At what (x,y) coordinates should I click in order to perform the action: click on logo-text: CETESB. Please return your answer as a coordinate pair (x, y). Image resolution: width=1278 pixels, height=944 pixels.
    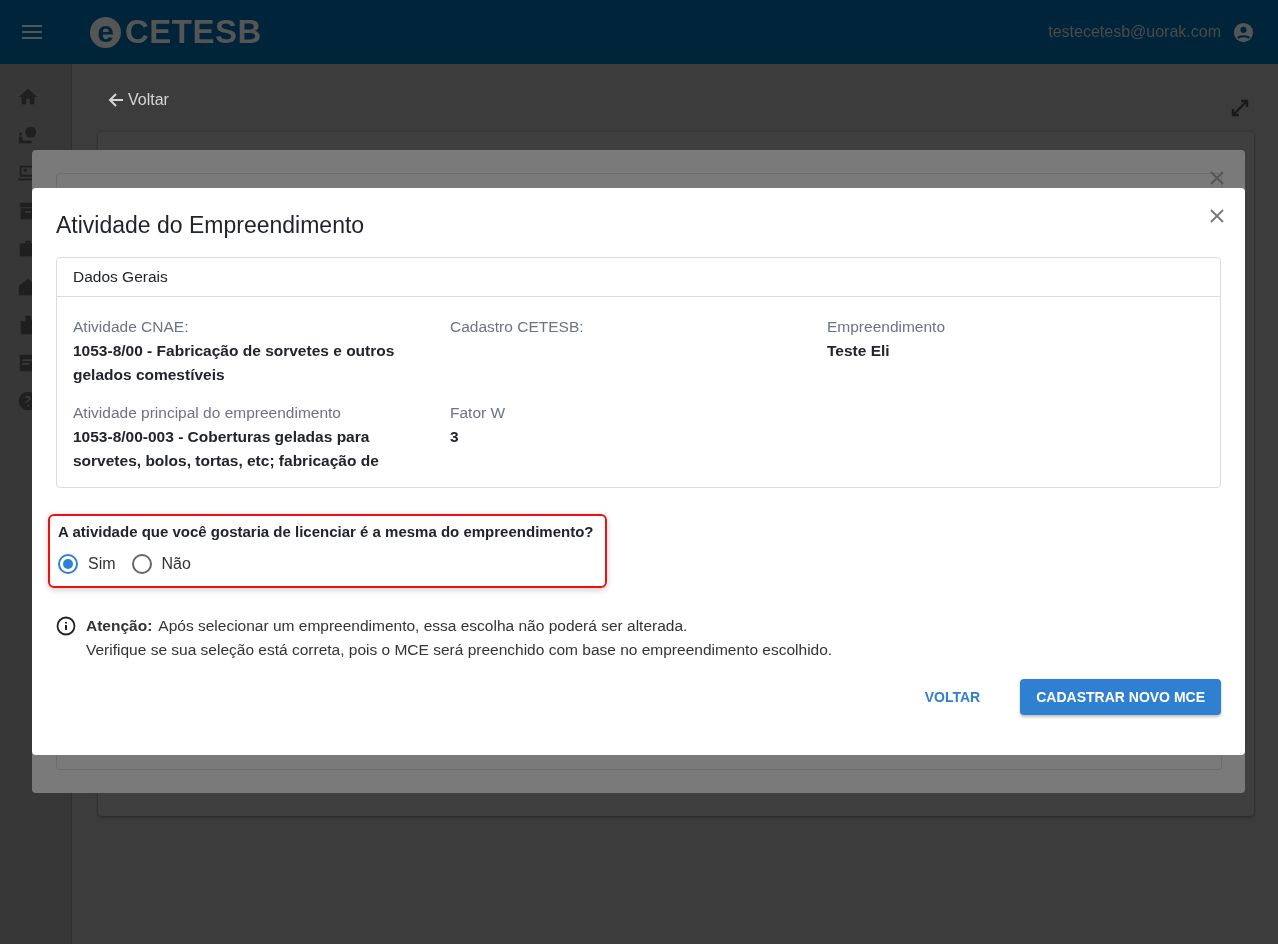
    Looking at the image, I should click on (193, 32).